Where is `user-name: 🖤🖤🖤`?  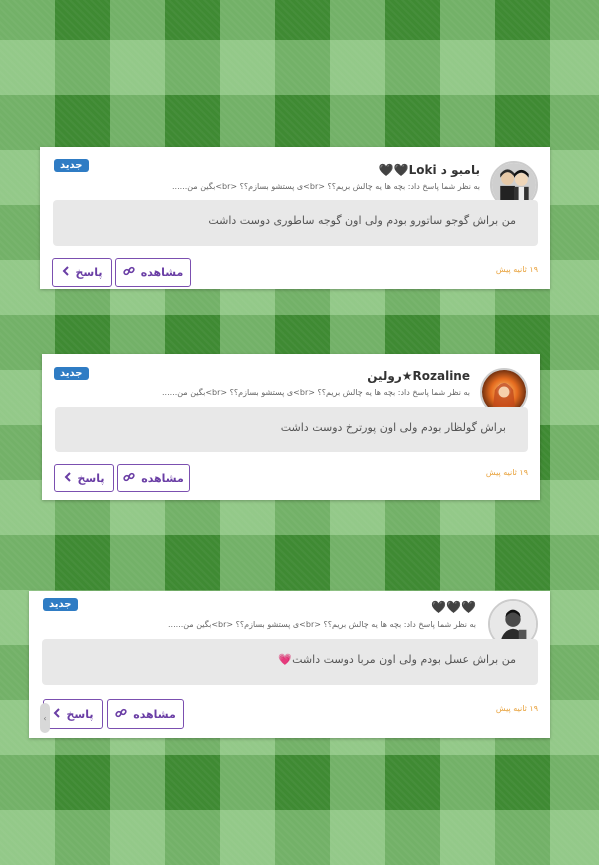
user-name: 🖤🖤🖤 is located at coordinates (453, 607).